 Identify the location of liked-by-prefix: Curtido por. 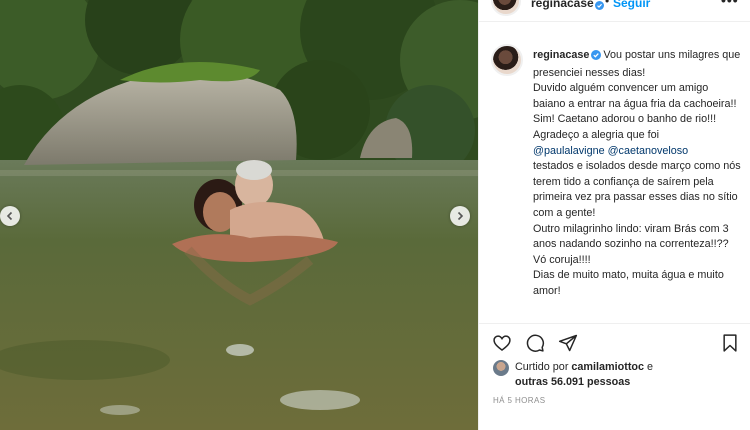
(542, 367).